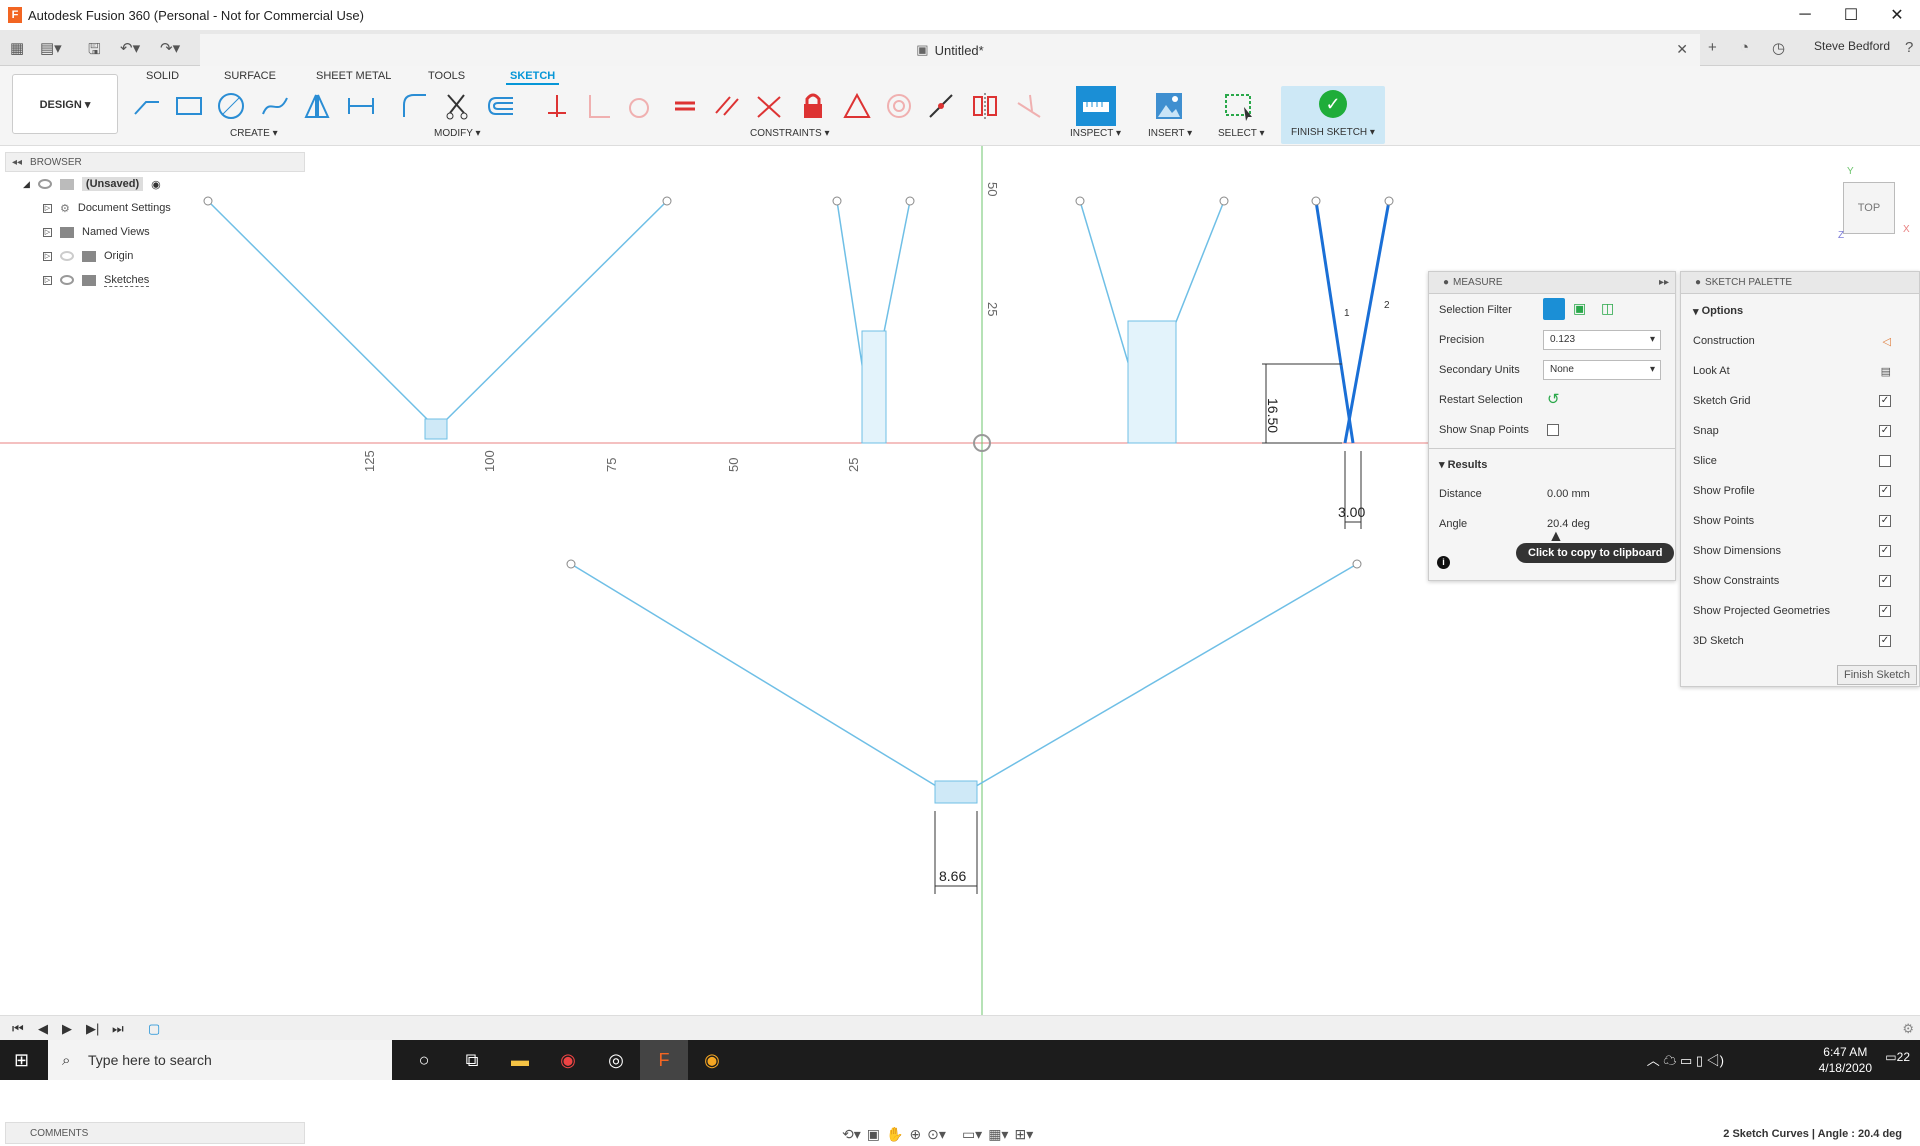  I want to click on palette-checkbox, so click(1885, 461).